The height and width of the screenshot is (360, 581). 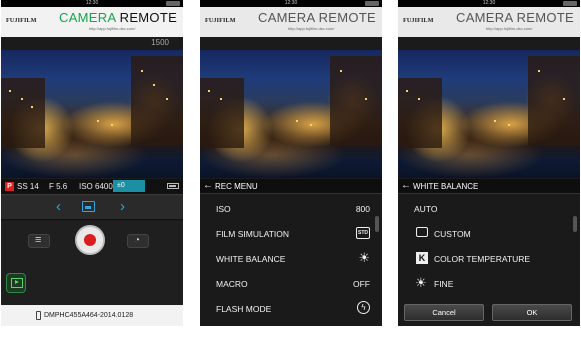 What do you see at coordinates (422, 258) in the screenshot?
I see `k-icon: K` at bounding box center [422, 258].